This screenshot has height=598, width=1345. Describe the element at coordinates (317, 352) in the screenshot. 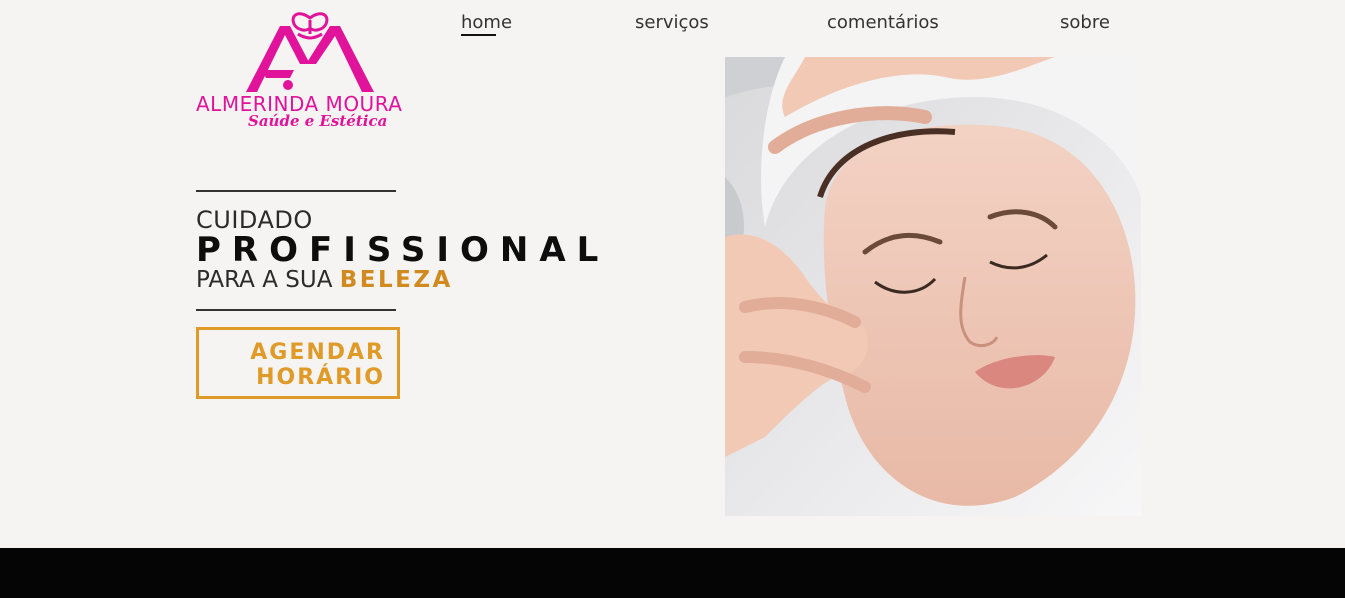

I see `schedule-button-line1: AGENDAR` at that location.